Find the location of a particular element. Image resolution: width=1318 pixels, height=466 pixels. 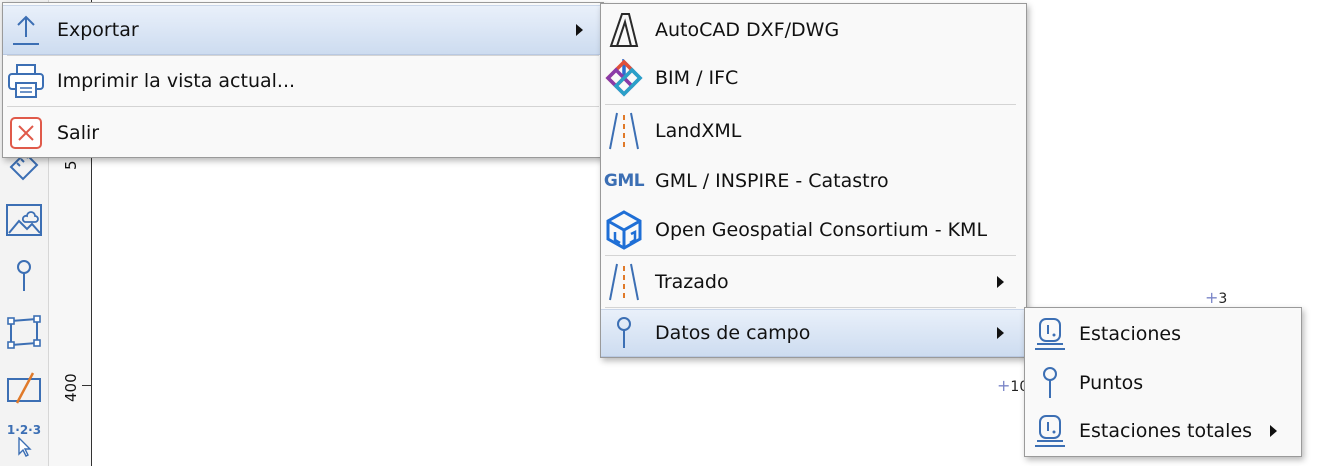

menu-item-datos-de-campo: Datos de campo is located at coordinates (813, 333).